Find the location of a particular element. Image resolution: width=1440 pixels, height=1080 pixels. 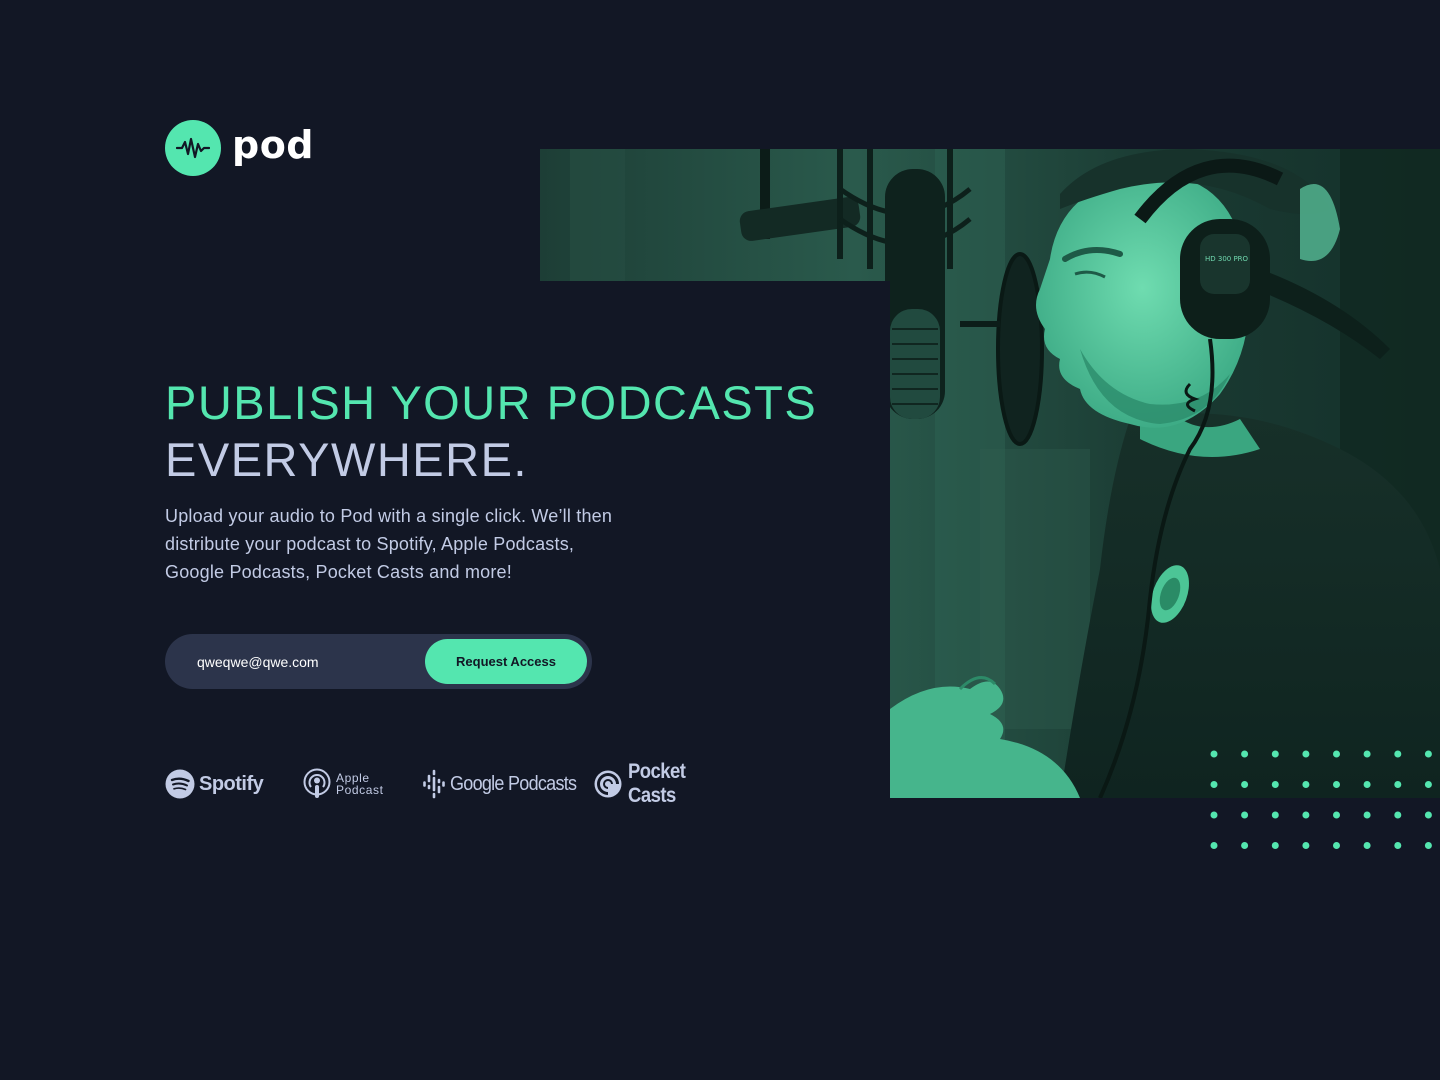

apple-podcast-icon is located at coordinates (317, 783).